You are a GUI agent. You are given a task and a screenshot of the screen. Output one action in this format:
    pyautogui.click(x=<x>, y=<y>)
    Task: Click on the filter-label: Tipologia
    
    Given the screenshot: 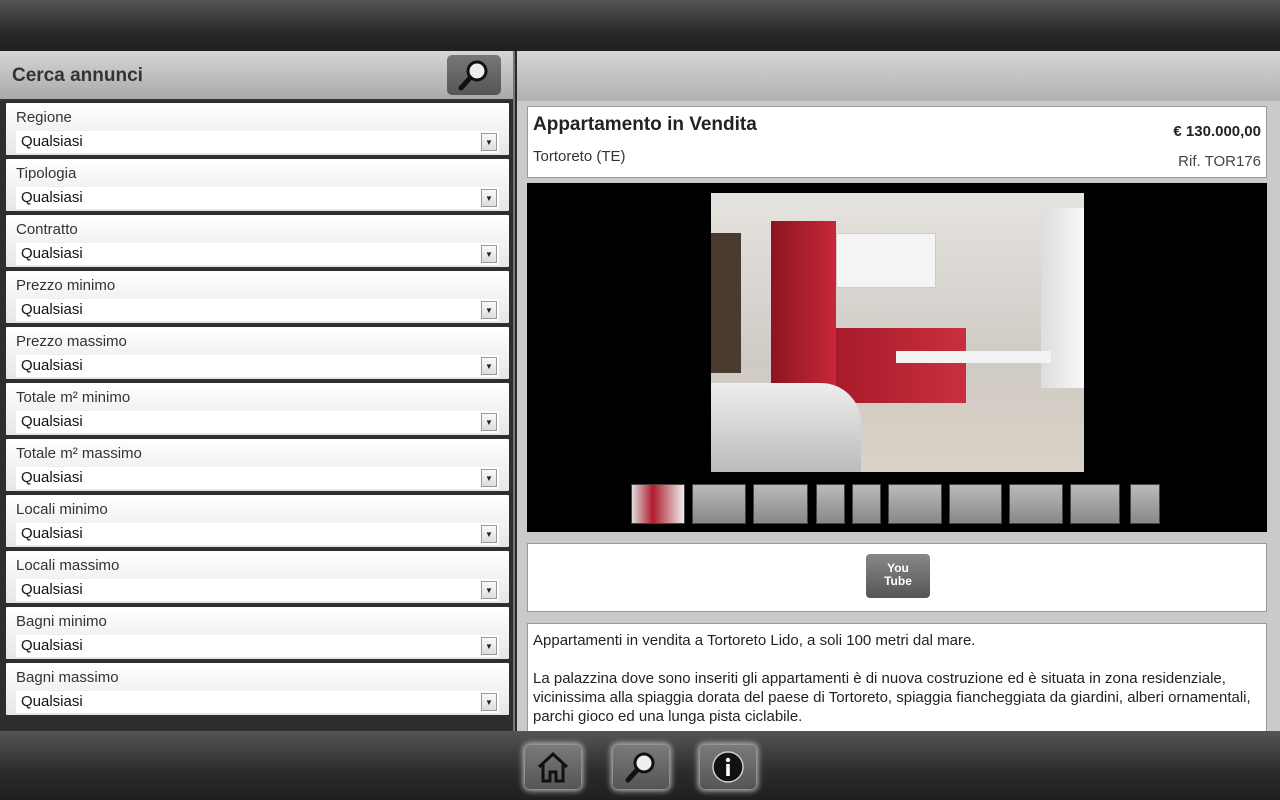 What is the action you would take?
    pyautogui.click(x=46, y=173)
    